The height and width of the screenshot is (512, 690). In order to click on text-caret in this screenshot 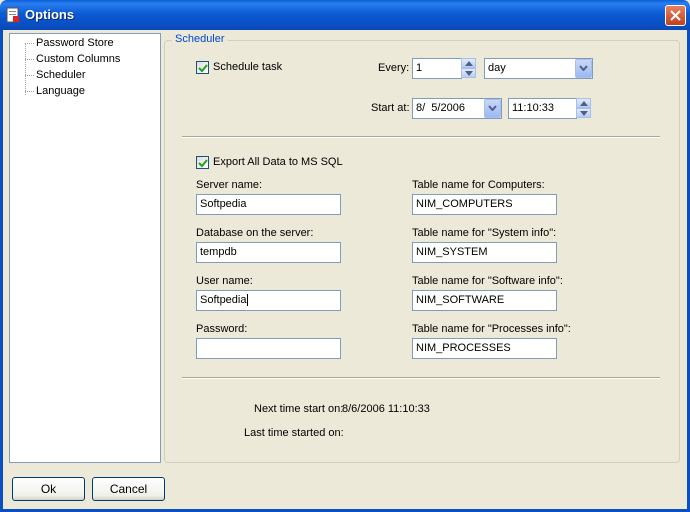, I will do `click(248, 300)`.